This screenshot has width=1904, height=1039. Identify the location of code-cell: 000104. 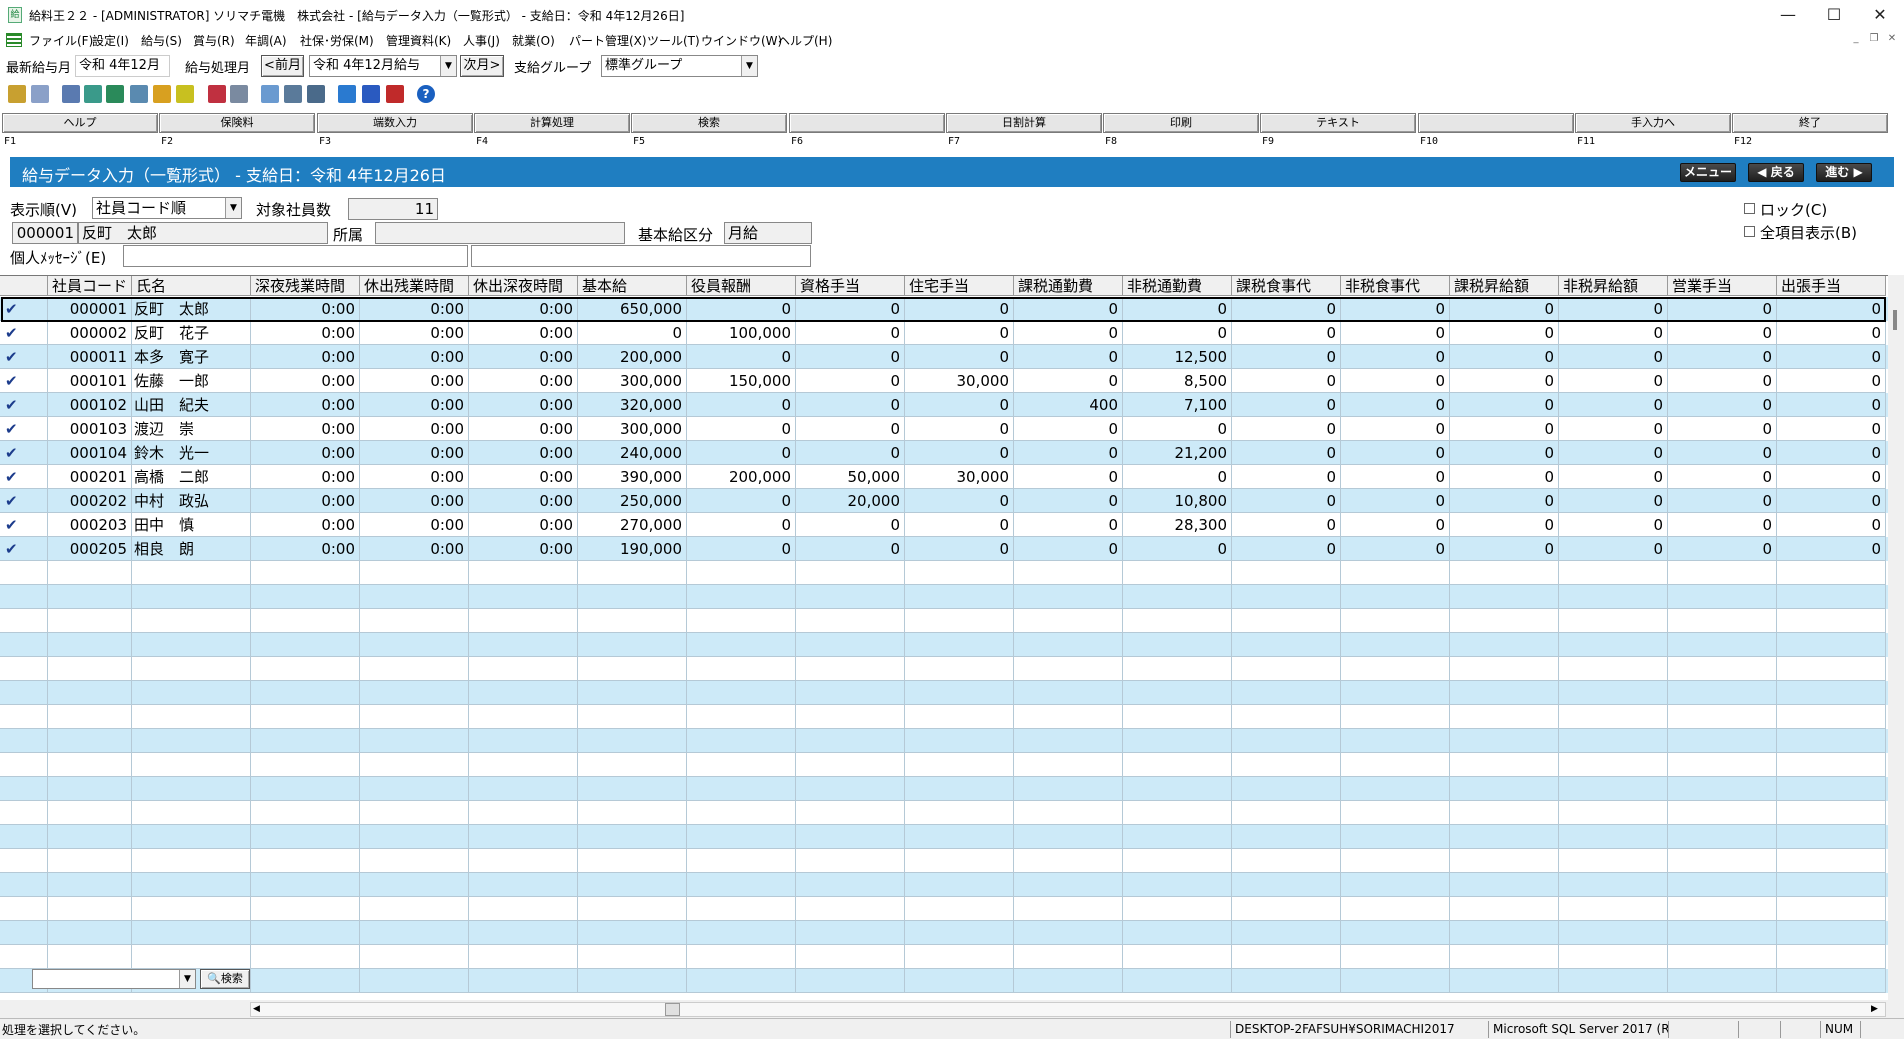
(90, 453).